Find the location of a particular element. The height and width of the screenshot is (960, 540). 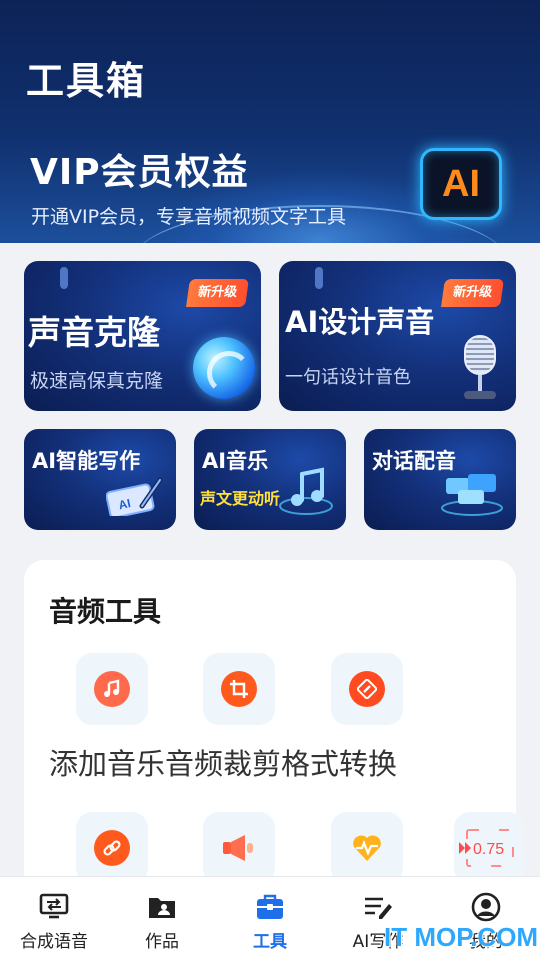

ai-music-card: AI音乐 声文更动听 is located at coordinates (270, 479).